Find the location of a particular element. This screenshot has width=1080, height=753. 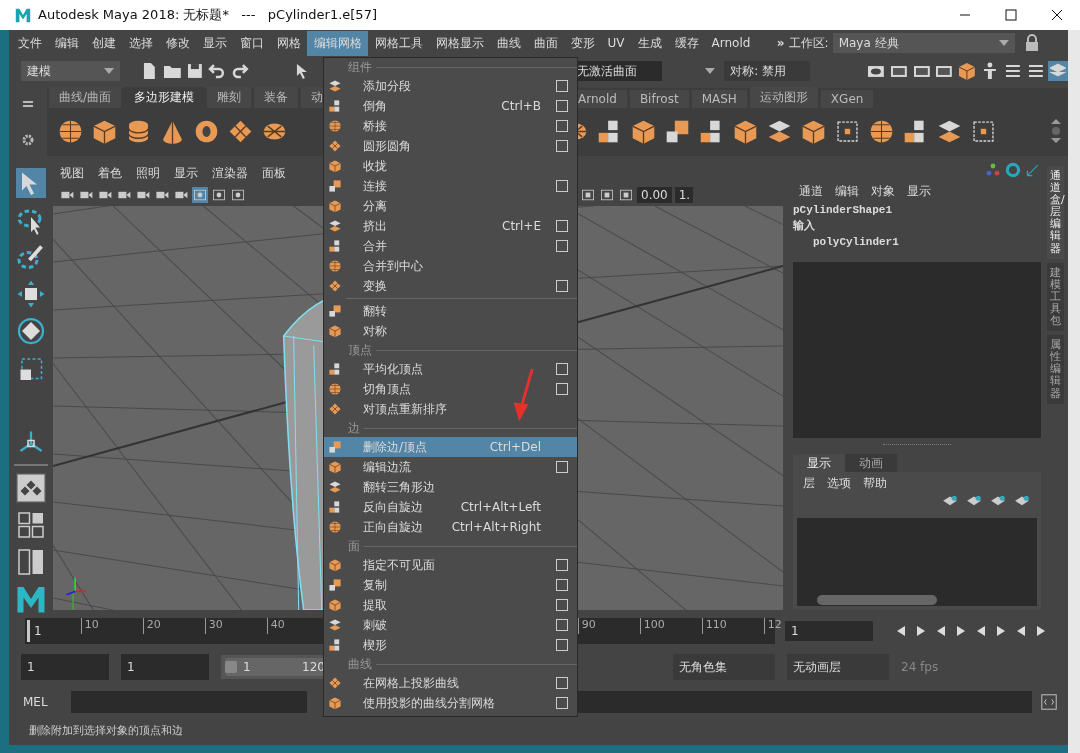

inputs-label: 输入 is located at coordinates (804, 226).